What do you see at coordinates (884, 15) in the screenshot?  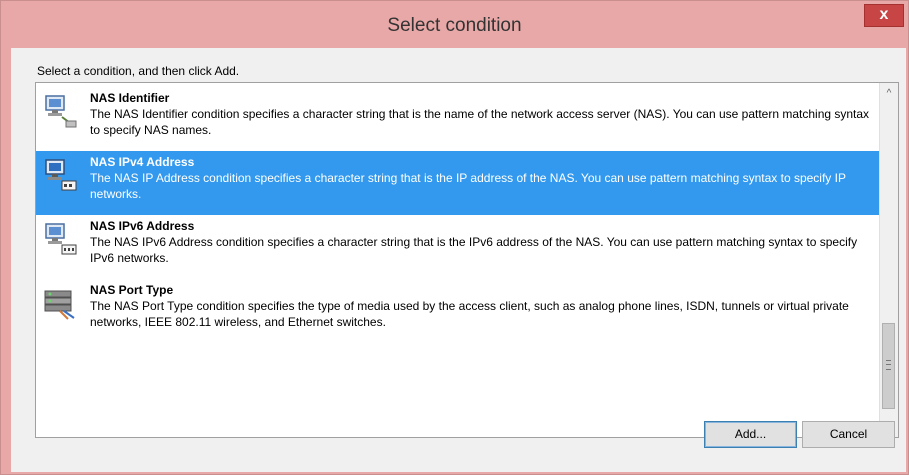 I see `close-button: x` at bounding box center [884, 15].